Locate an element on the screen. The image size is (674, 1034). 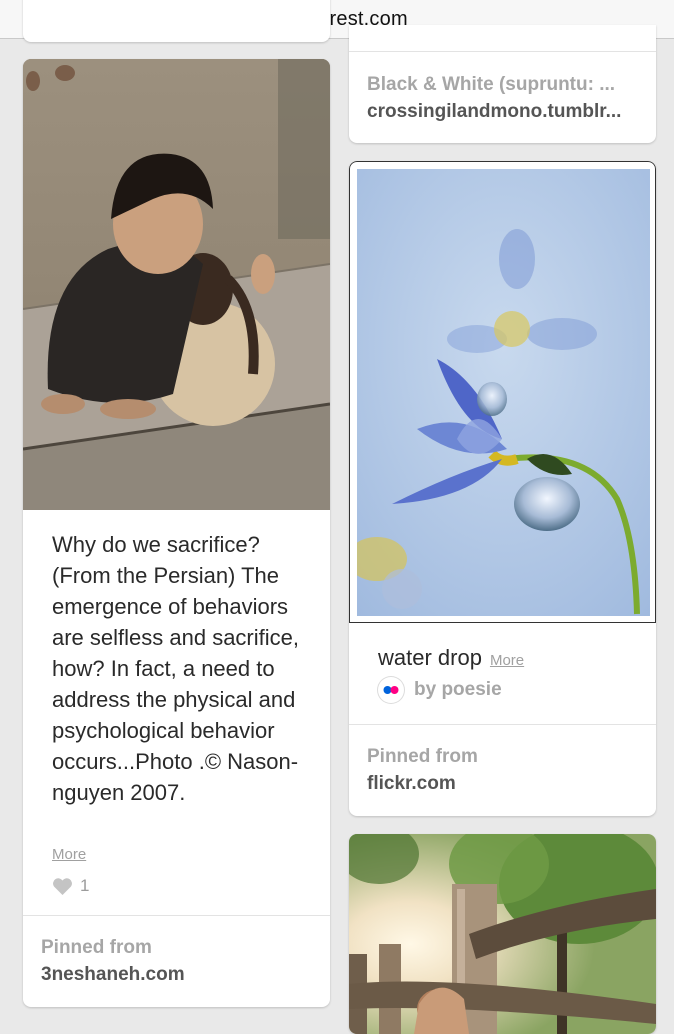
pinned-from-section: Pinned from 3neshaneh.com is located at coordinates (176, 961).